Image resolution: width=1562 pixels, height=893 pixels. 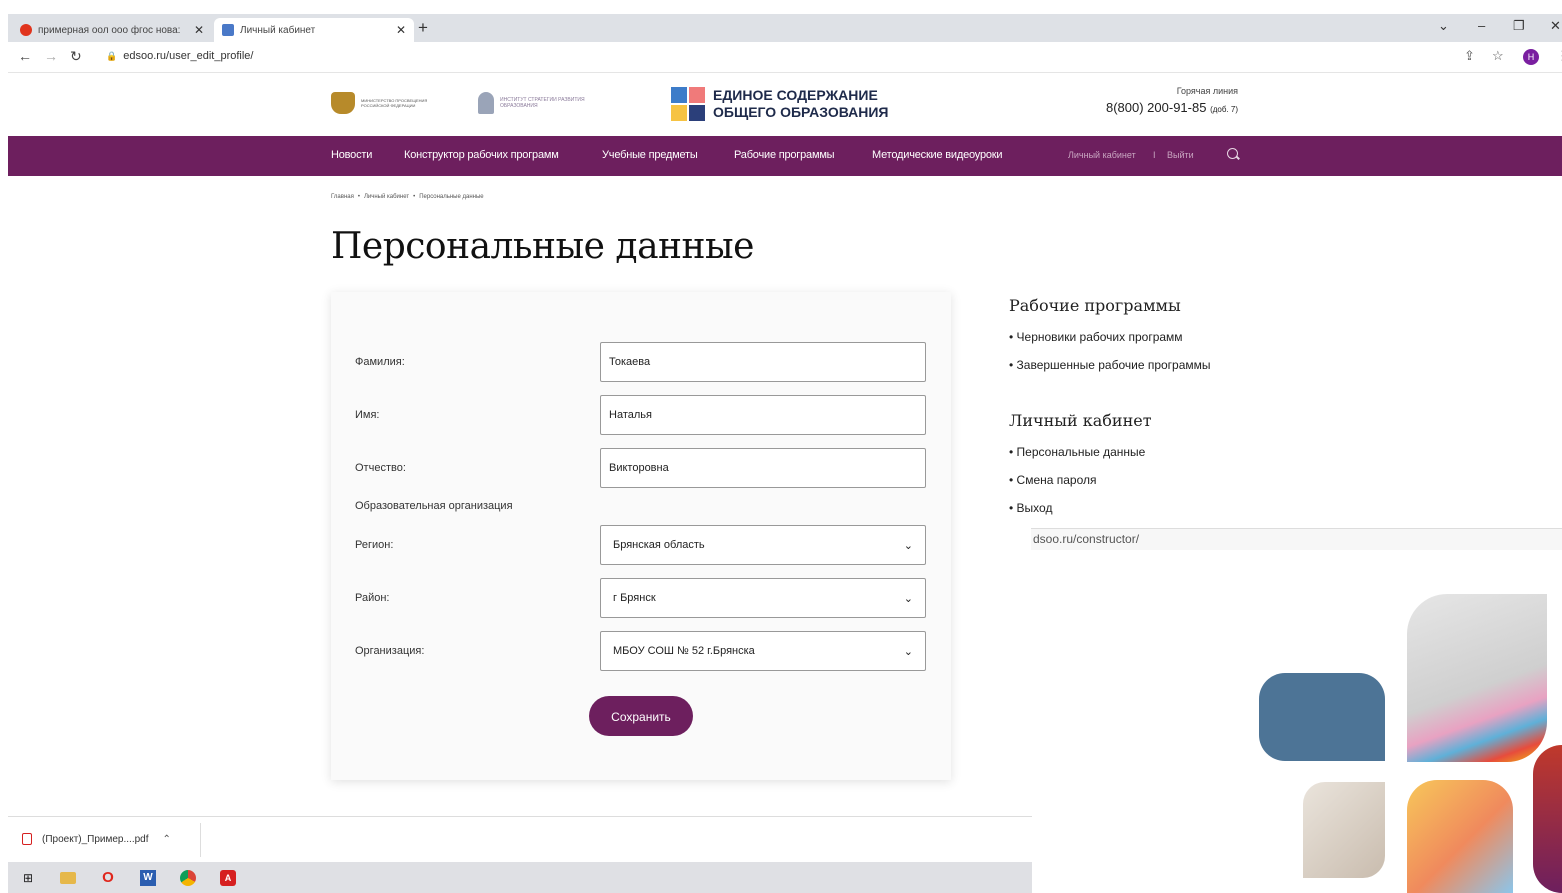 I want to click on brand-line-1: ЕДИНОЕ СОДЕРЖАНИЕ, so click(x=795, y=95).